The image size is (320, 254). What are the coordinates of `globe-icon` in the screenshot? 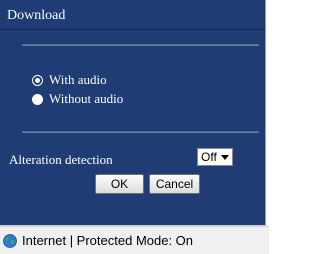 It's located at (10, 240).